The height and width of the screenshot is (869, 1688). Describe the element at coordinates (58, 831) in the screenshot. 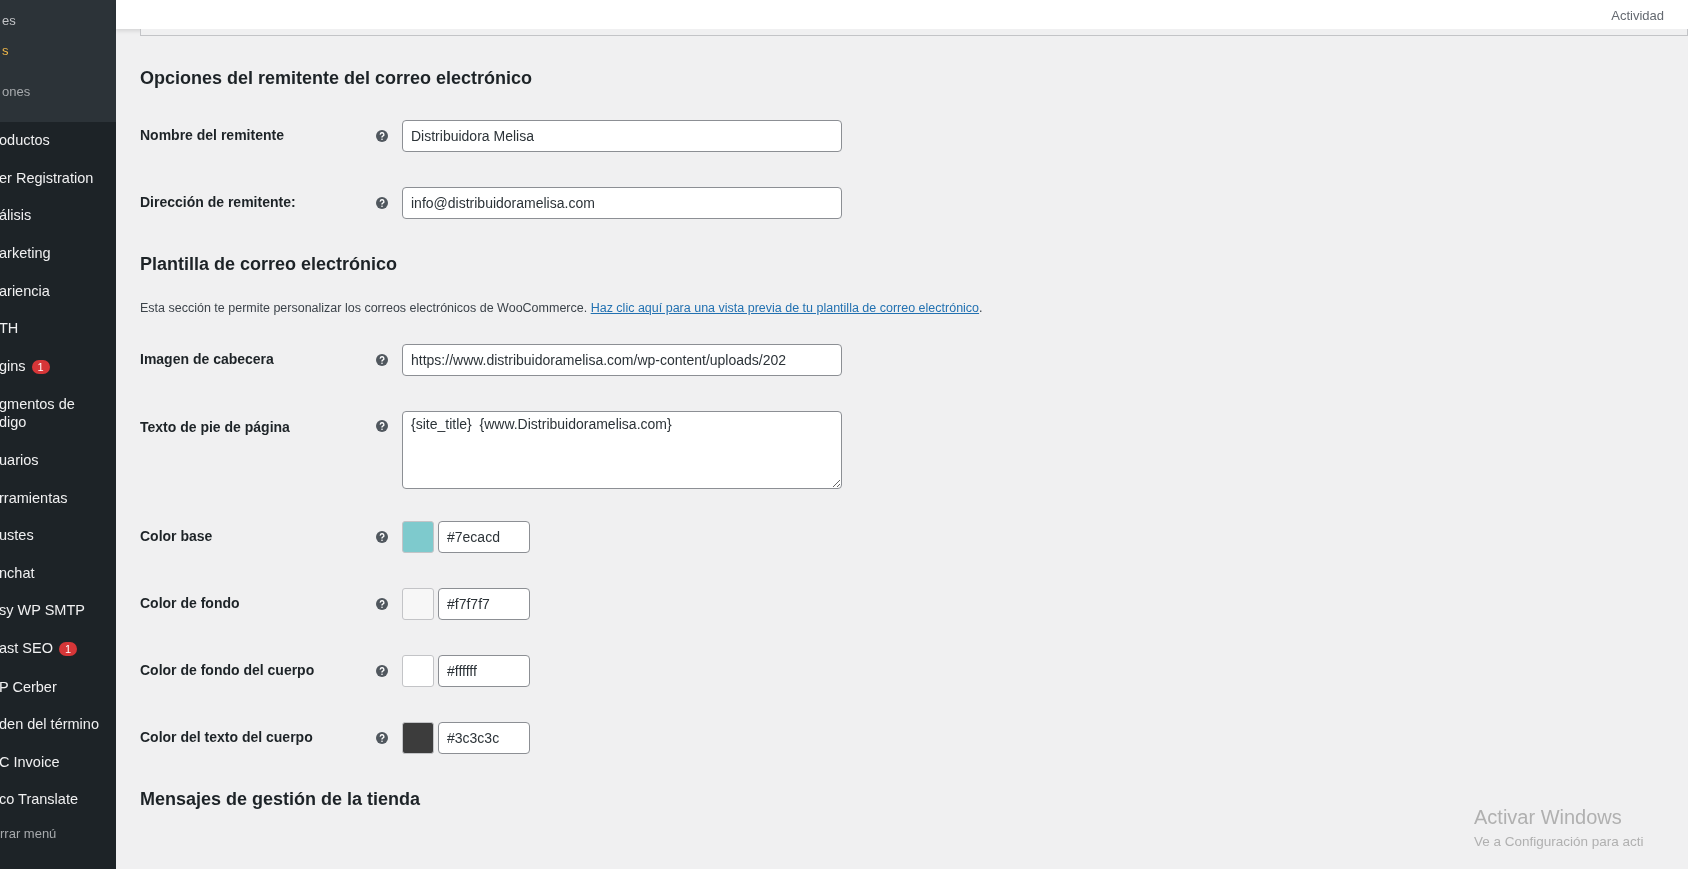

I see `collapse-menu-link: rrar menú` at that location.